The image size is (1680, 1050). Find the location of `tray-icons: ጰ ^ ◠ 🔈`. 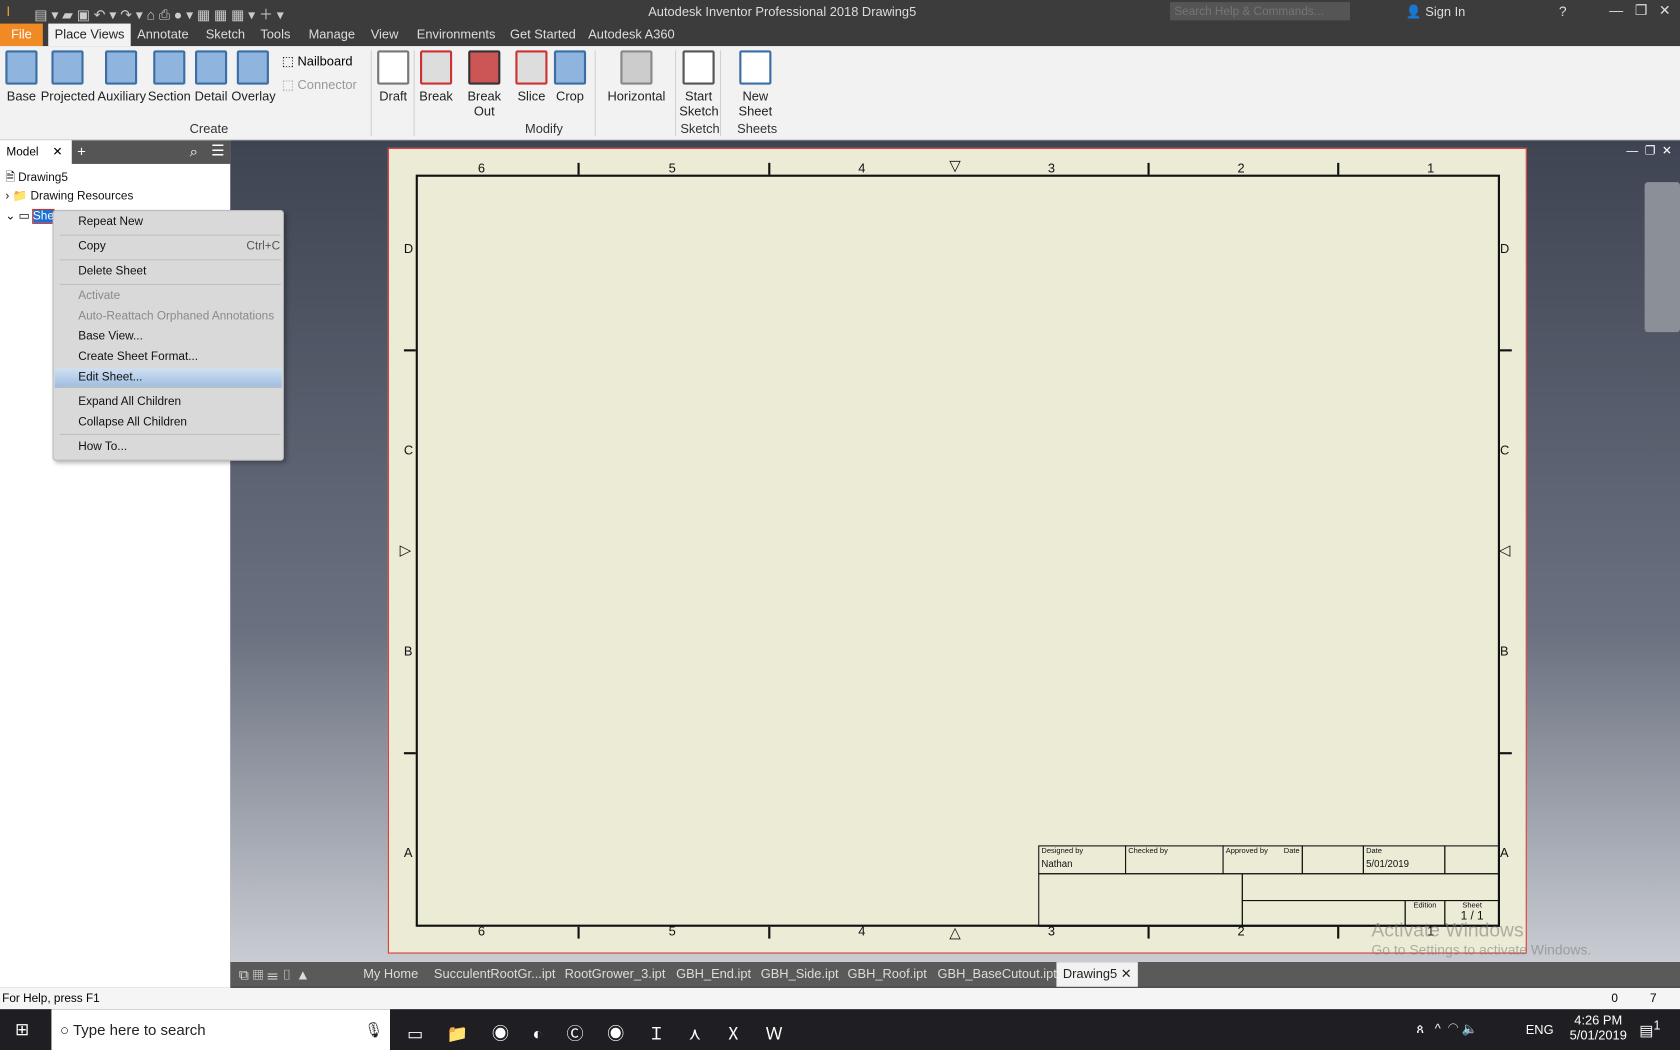

tray-icons: ጰ ^ ◠ 🔈 is located at coordinates (1446, 1029).